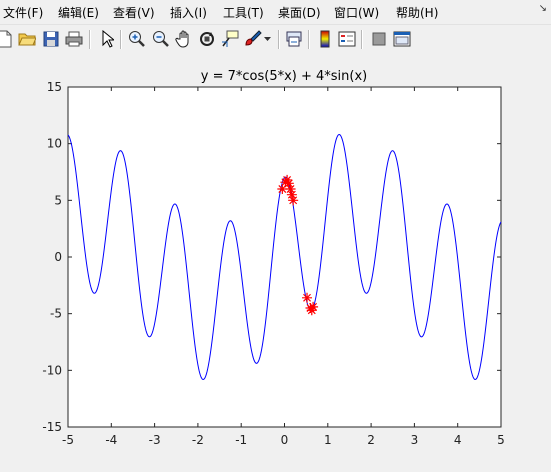 The image size is (551, 472). I want to click on menu-edit: 编辑(E), so click(78, 12).